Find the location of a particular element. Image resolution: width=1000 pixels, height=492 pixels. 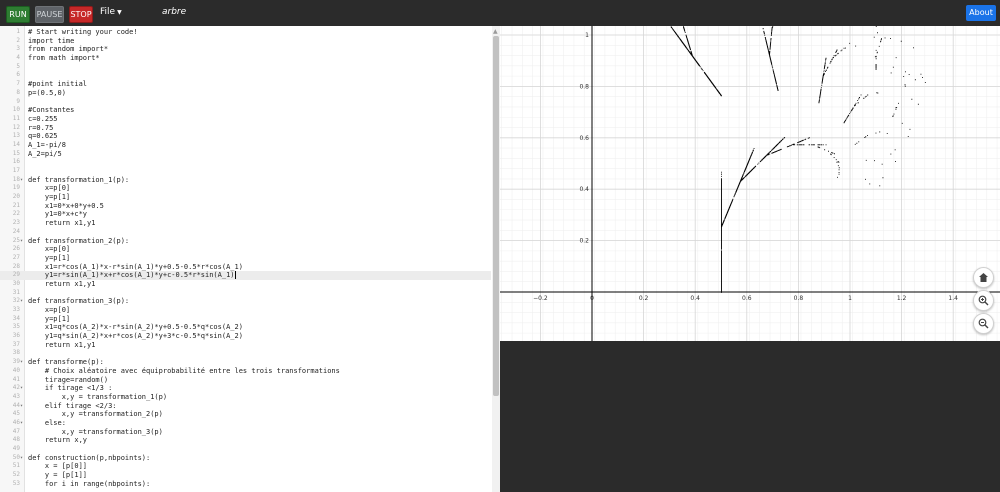

code-line: 10 #Constantes is located at coordinates (245, 110).